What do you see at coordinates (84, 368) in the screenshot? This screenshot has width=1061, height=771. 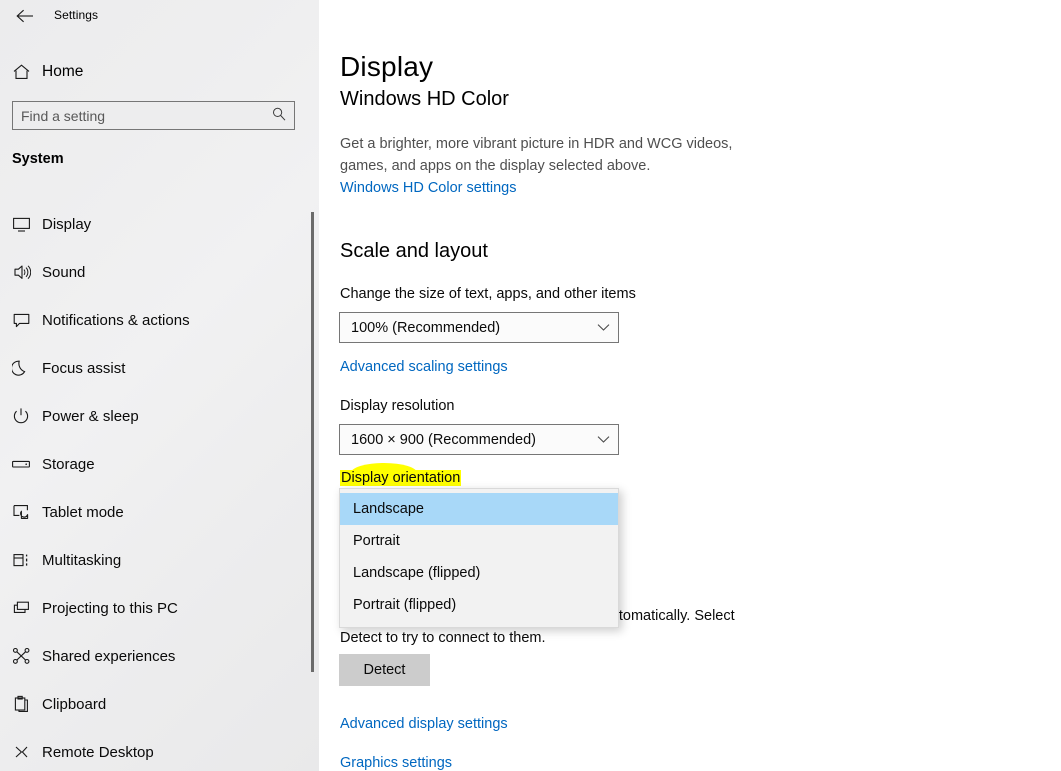 I see `sidebar-item-label: Focus assist` at bounding box center [84, 368].